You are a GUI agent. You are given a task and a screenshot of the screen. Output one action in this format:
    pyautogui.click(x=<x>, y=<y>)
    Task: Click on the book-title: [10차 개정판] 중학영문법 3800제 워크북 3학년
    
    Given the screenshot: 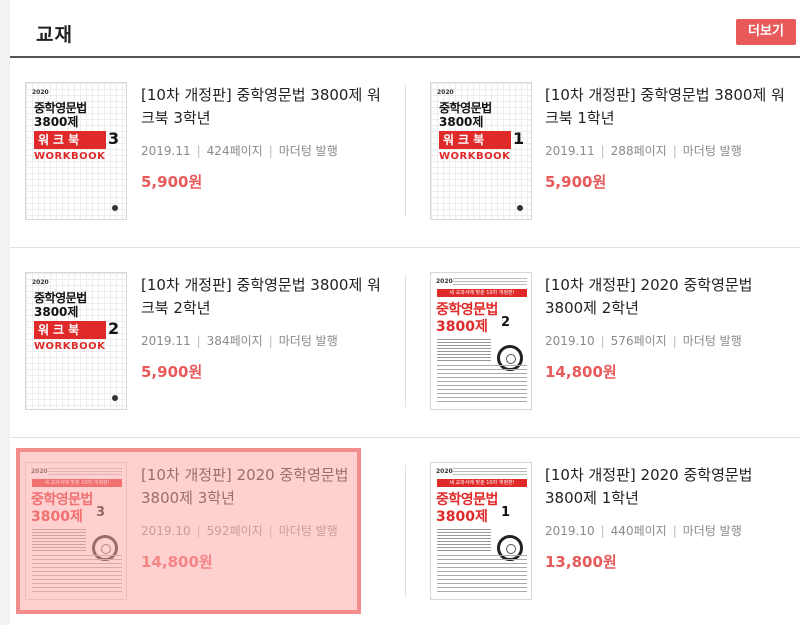 What is the action you would take?
    pyautogui.click(x=261, y=107)
    